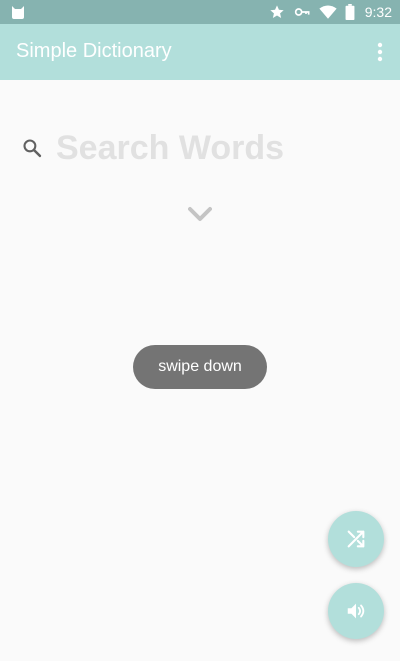 The image size is (400, 661). What do you see at coordinates (200, 52) in the screenshot?
I see `app-bar: Simple Dictionary` at bounding box center [200, 52].